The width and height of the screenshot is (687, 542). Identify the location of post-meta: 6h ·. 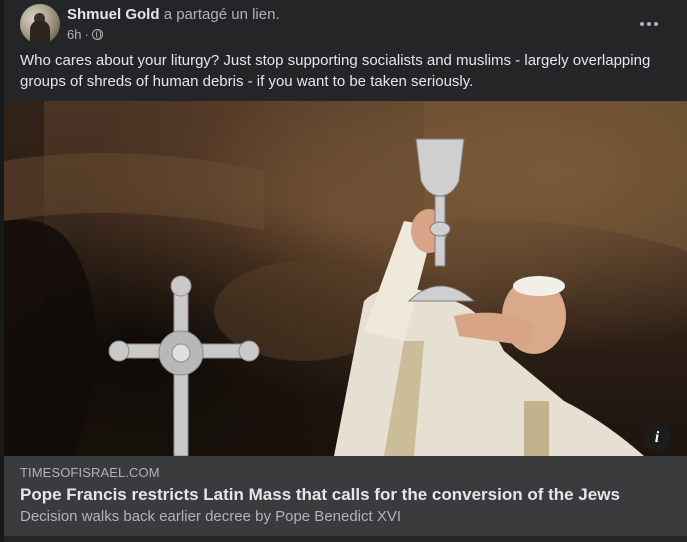
(85, 34).